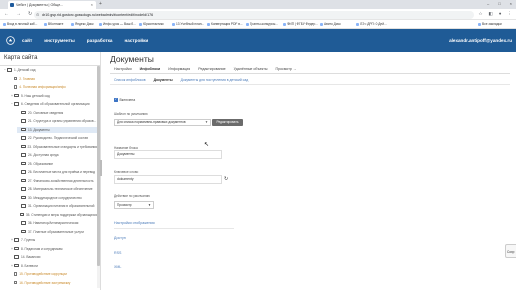 This screenshot has width=516, height=290. What do you see at coordinates (27, 40) in the screenshot?
I see `nav-site: сайт` at bounding box center [27, 40].